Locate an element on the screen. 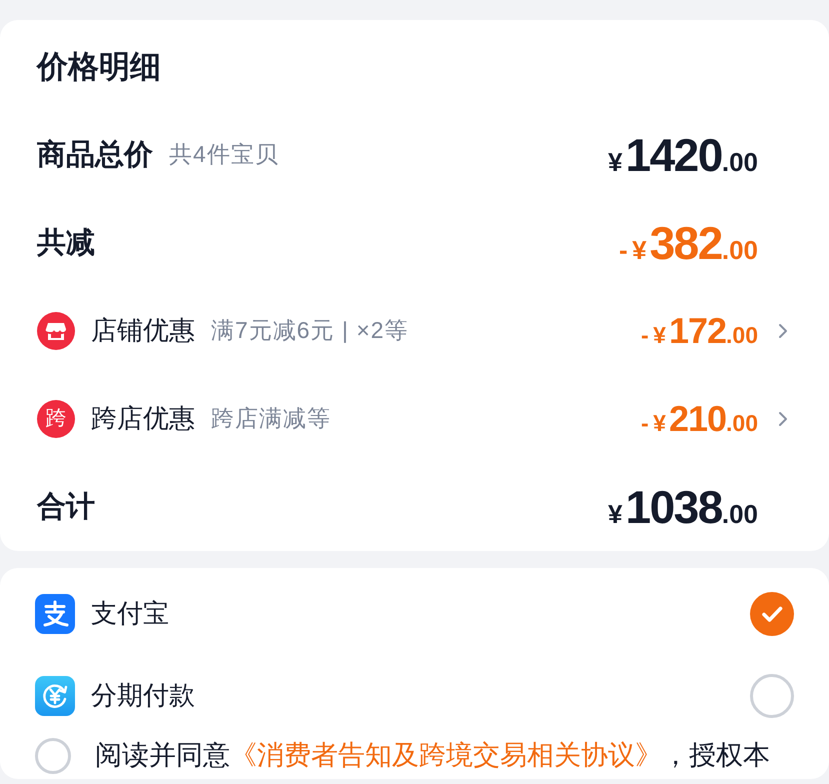  row-label: 商品总价 is located at coordinates (95, 155).